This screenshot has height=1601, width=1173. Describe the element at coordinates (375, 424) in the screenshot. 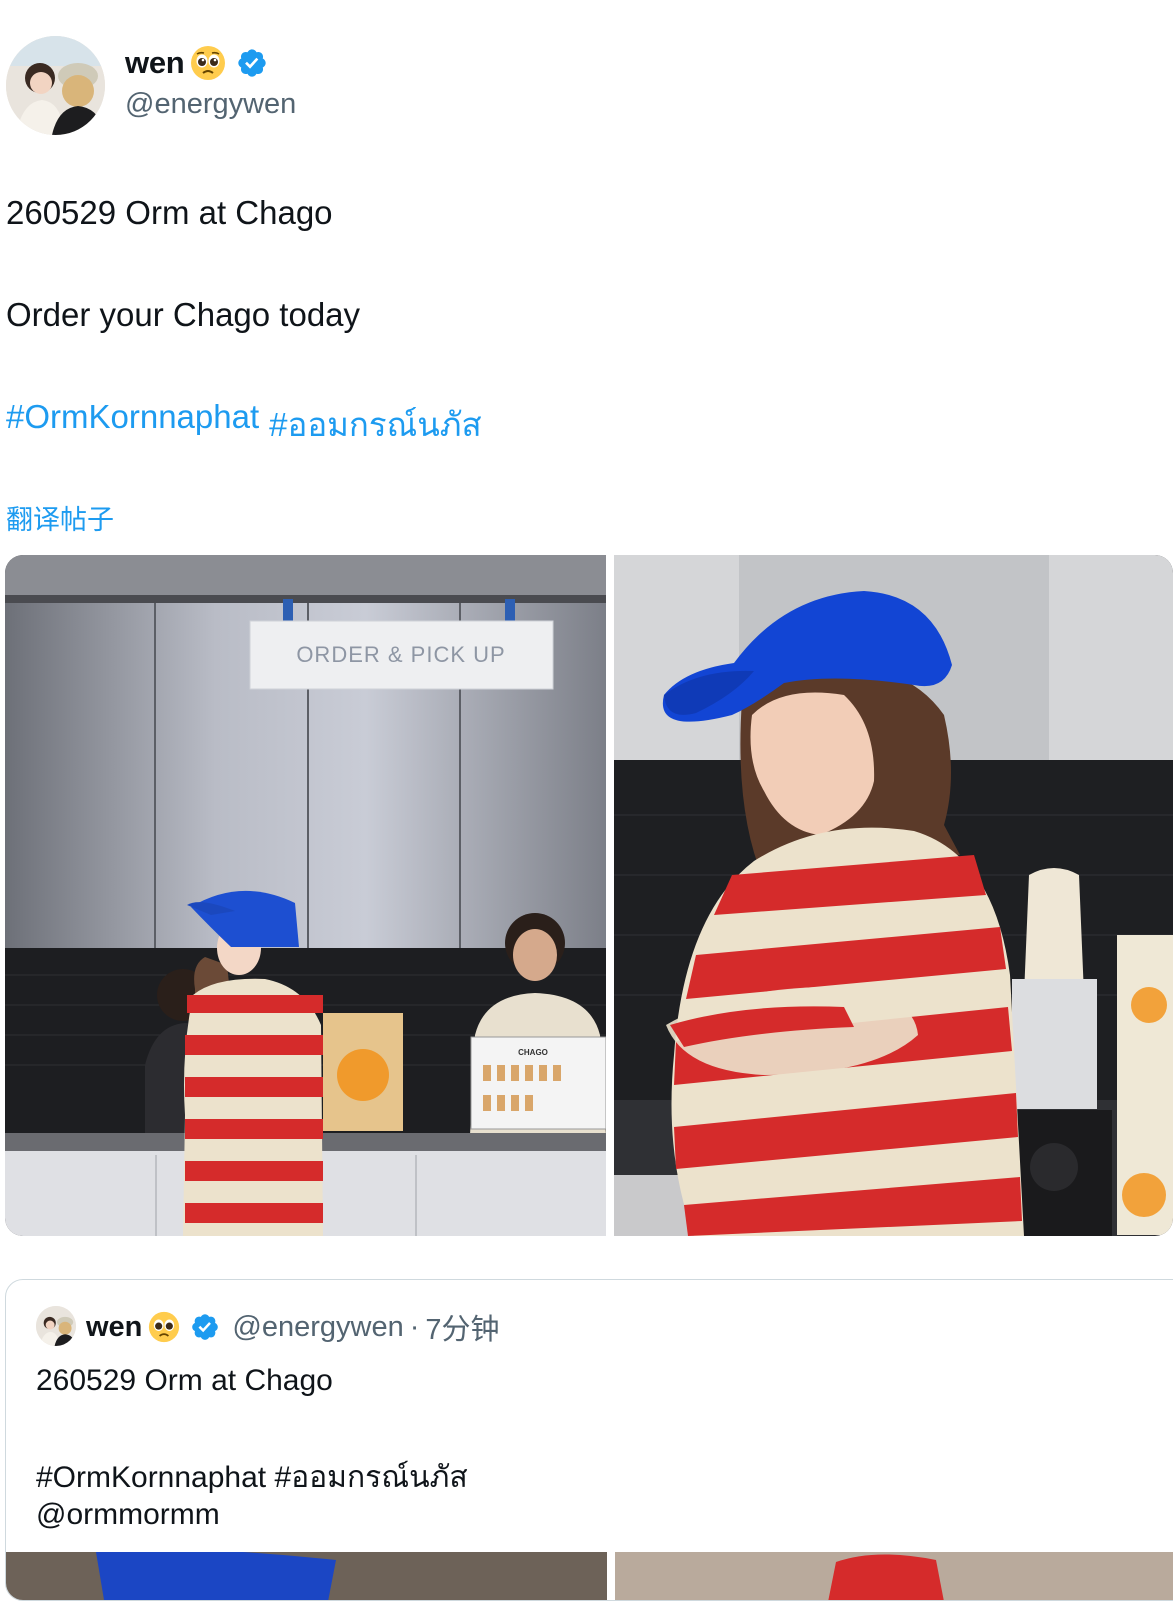

I see `hashtag-link: #ออมกรณ์นภัส` at that location.